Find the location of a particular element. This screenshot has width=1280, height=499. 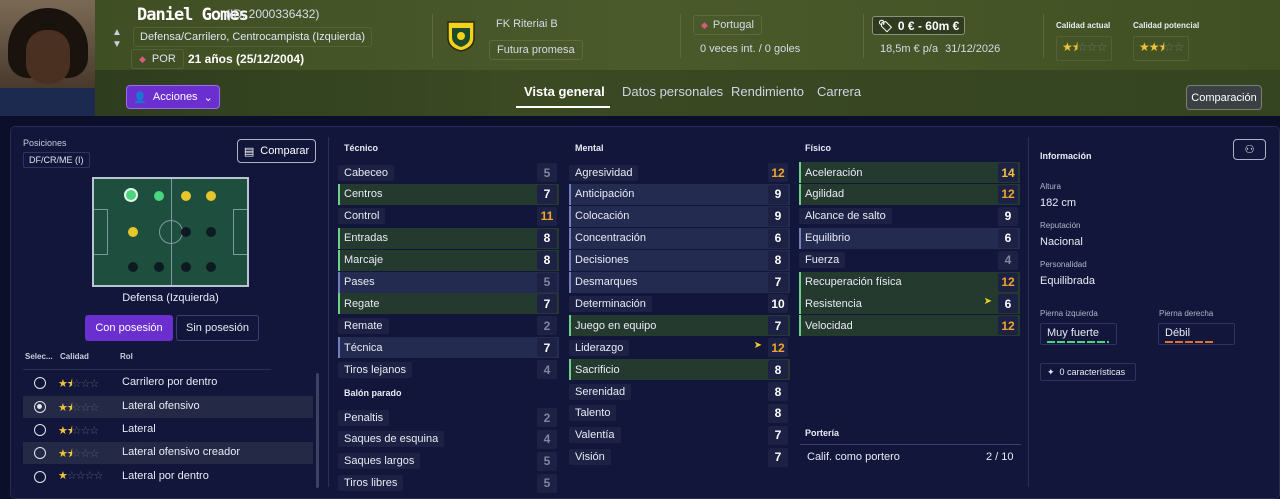

out-of-possession-toggle: Sin posesión is located at coordinates (217, 328).